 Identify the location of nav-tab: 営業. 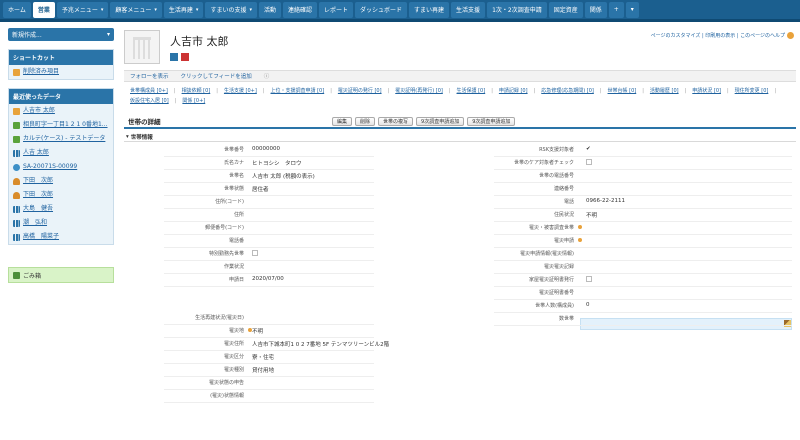
(43, 9).